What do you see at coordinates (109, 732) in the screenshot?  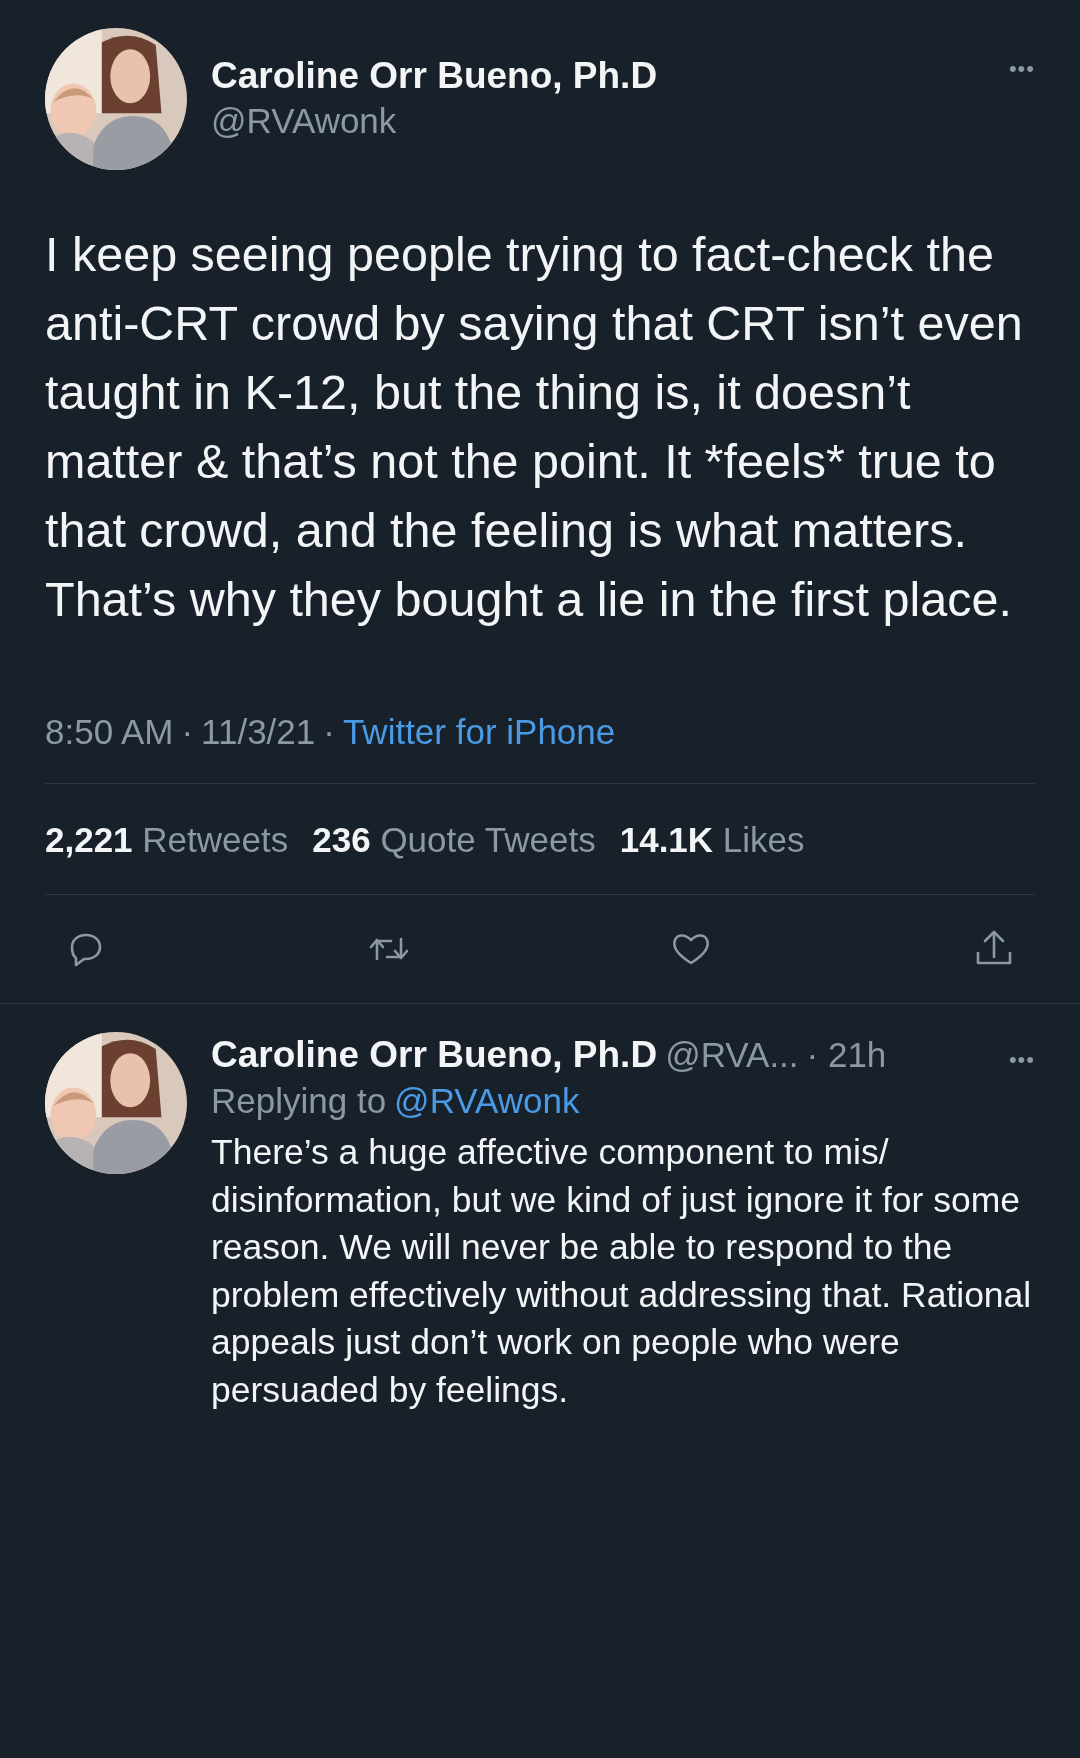 I see `timestamp: 8:50 AM` at bounding box center [109, 732].